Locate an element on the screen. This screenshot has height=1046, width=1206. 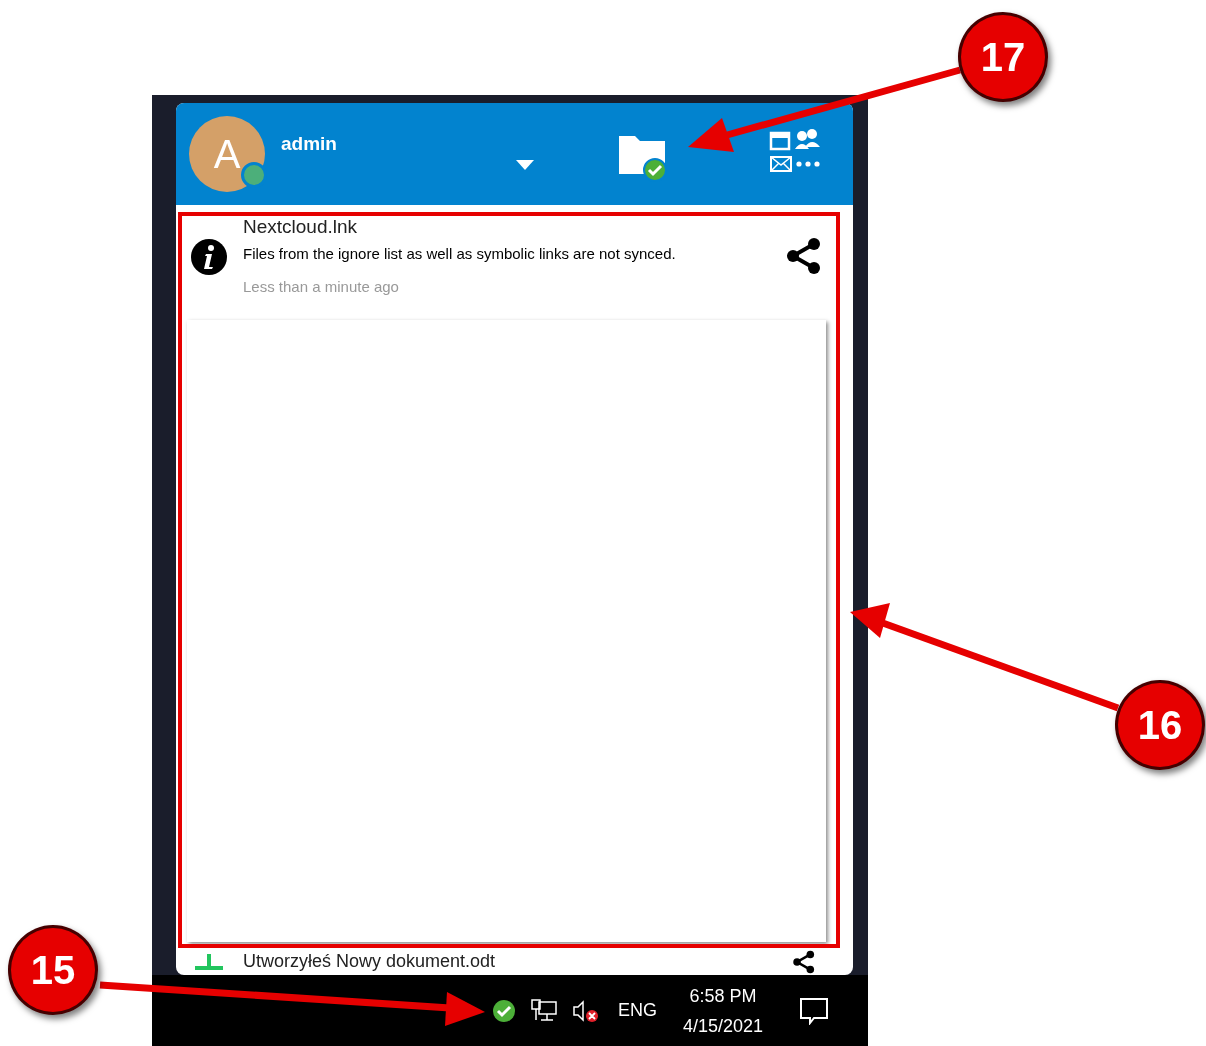
language-indicator: ENG is located at coordinates (637, 1010).